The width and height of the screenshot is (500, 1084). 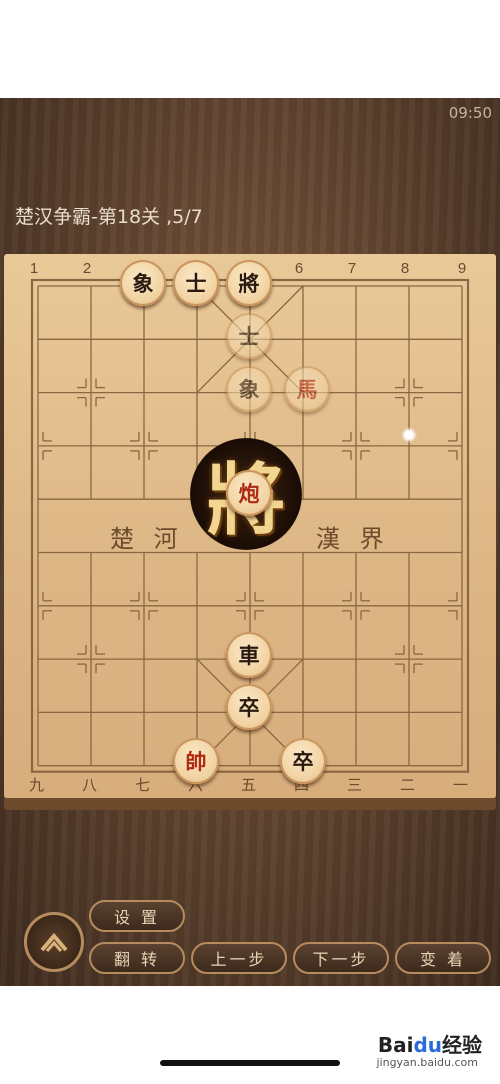 What do you see at coordinates (249, 283) in the screenshot?
I see `piece-black-general: 將` at bounding box center [249, 283].